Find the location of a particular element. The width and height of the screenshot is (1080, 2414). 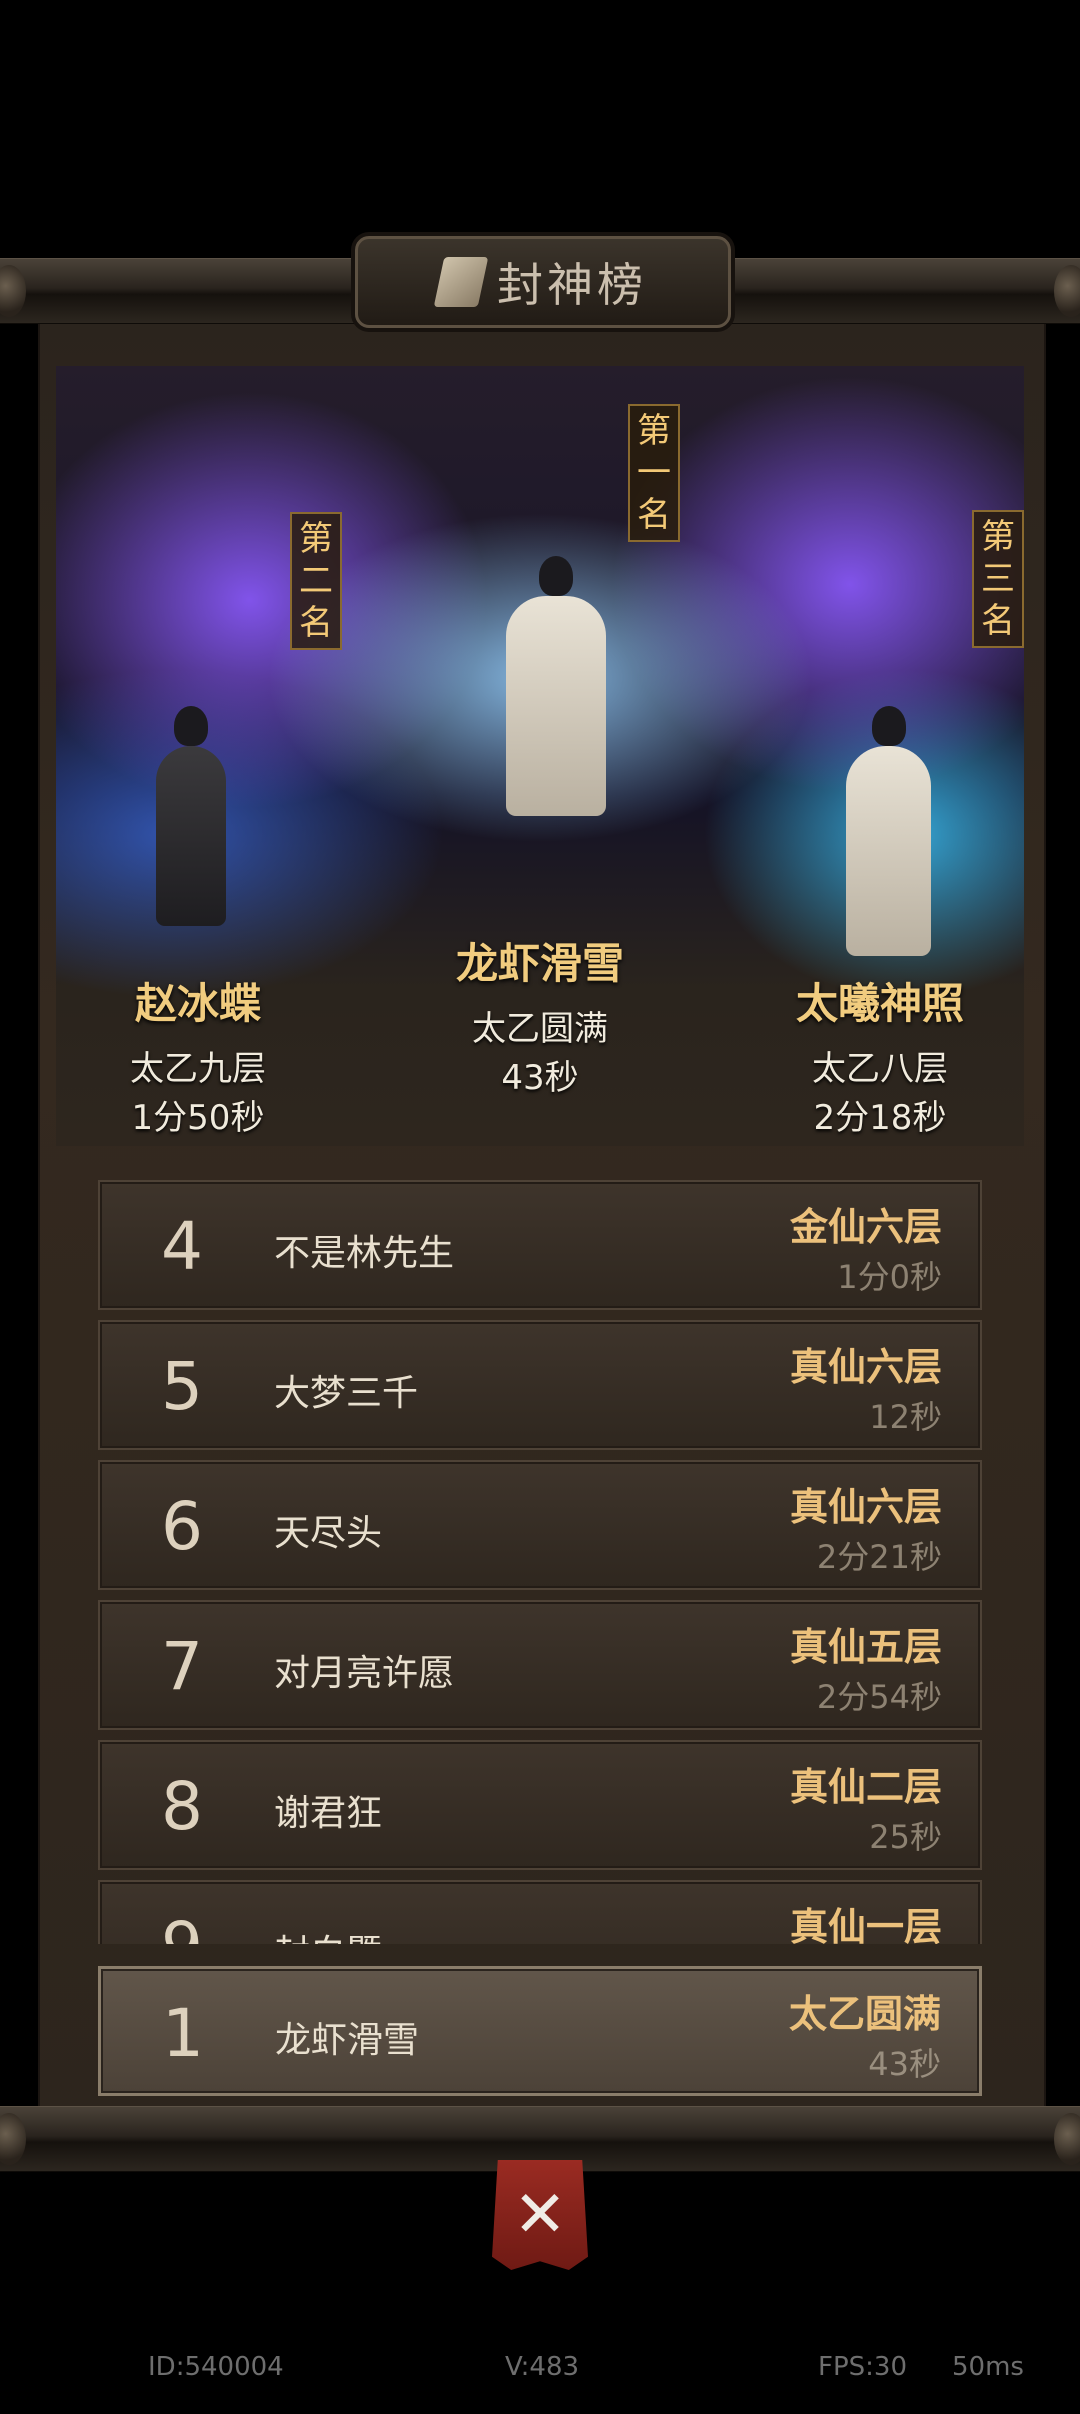

ranking-row: 5 大梦三千 真仙六层 12秒 is located at coordinates (540, 1385).